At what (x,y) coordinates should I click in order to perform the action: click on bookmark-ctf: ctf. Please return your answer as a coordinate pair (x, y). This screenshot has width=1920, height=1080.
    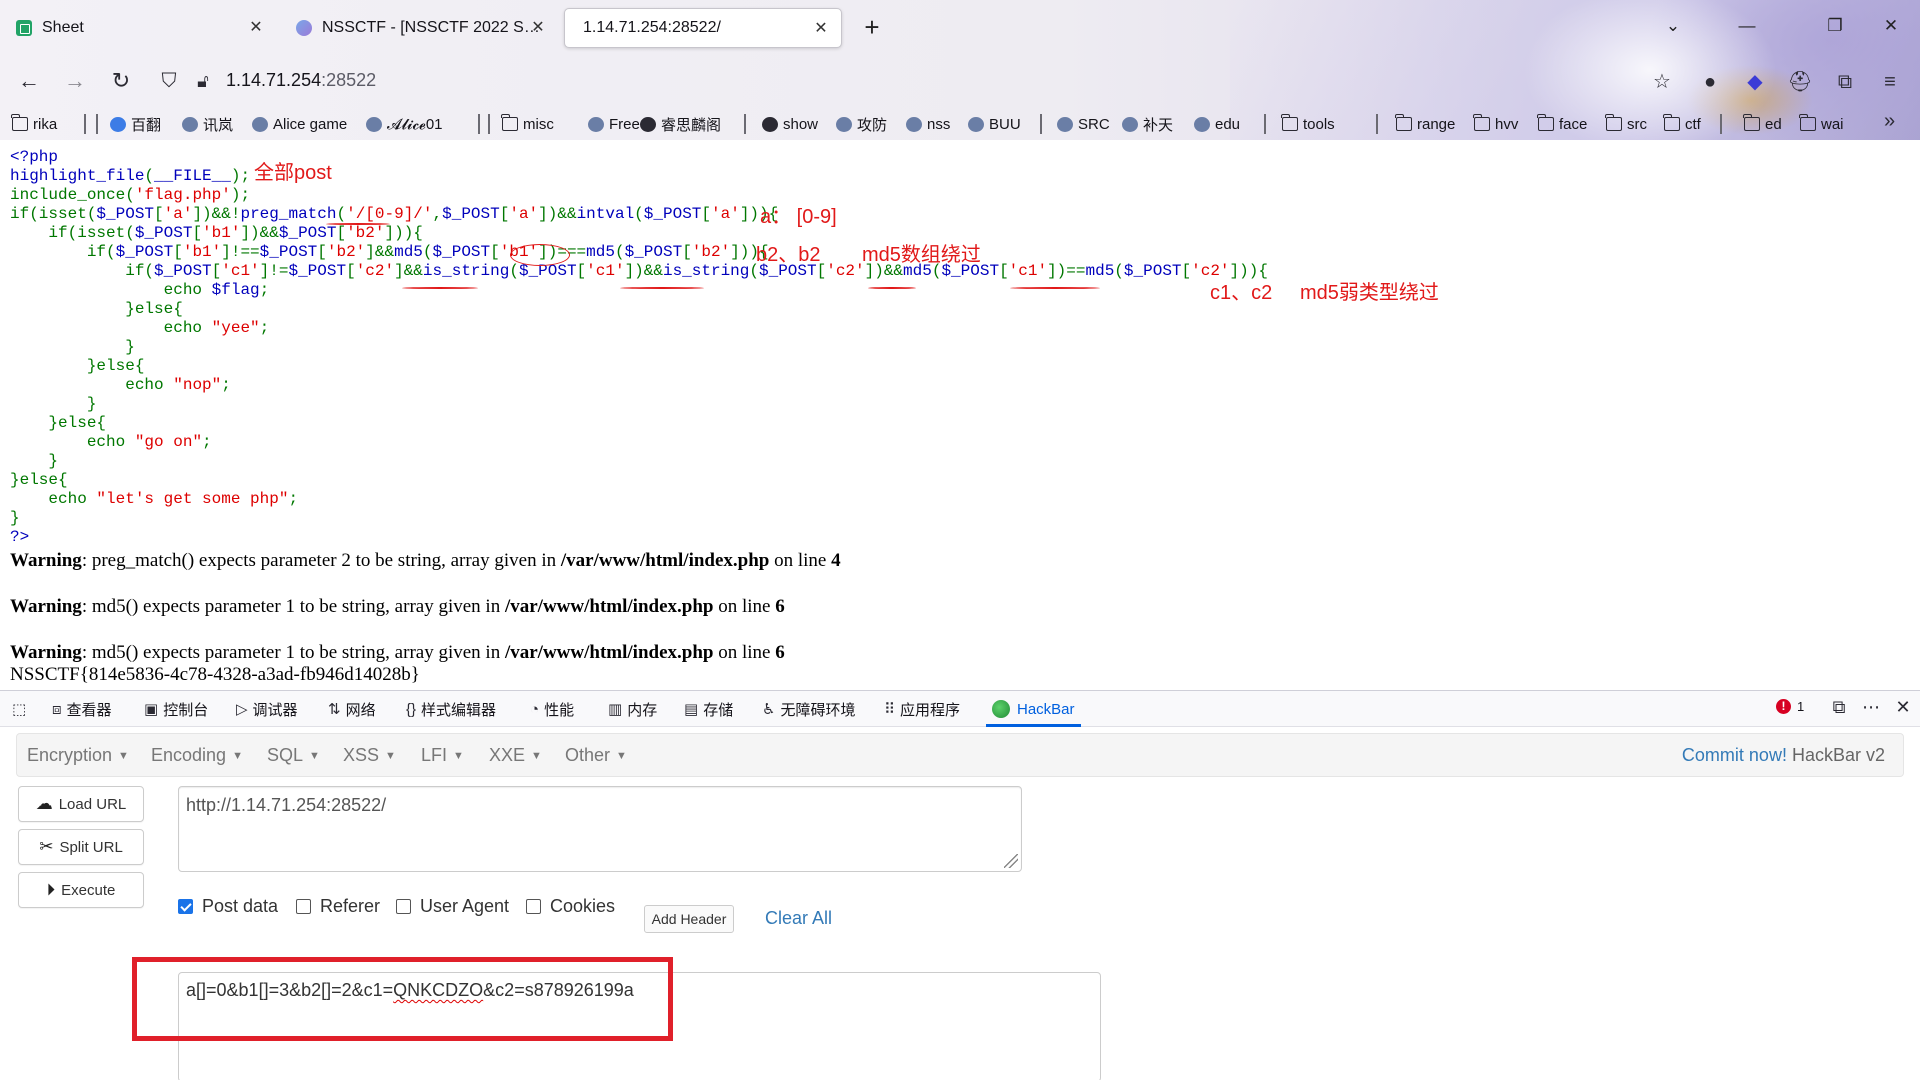
    Looking at the image, I should click on (1682, 124).